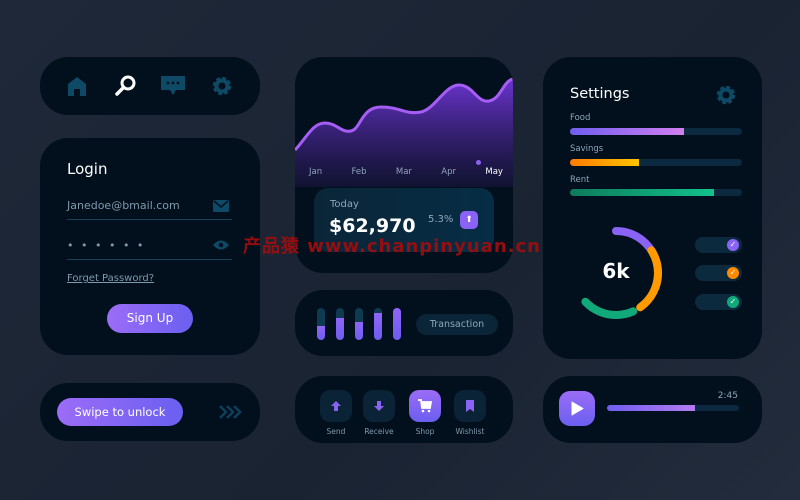  Describe the element at coordinates (392, 246) in the screenshot. I see `watermark: 产品猿 www.chanpinyuan.cn` at that location.